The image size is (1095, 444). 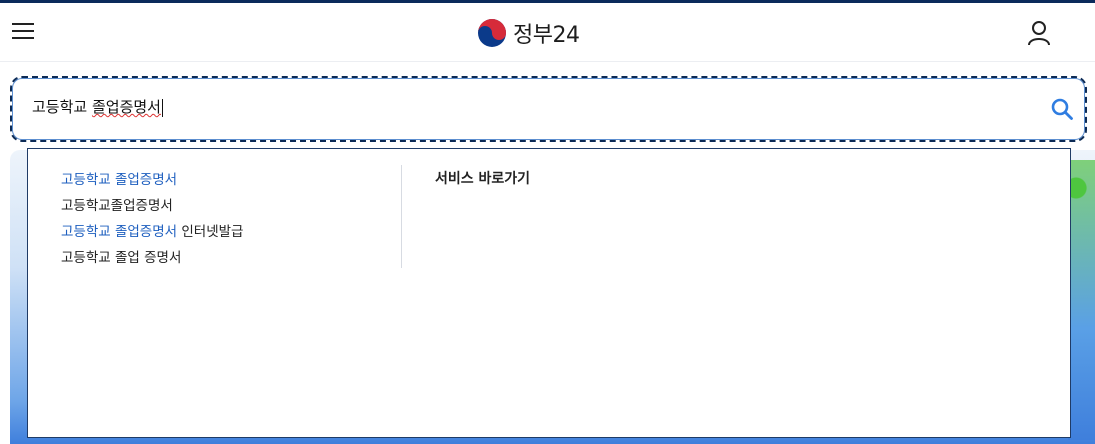 I want to click on text-caret, so click(x=162, y=107).